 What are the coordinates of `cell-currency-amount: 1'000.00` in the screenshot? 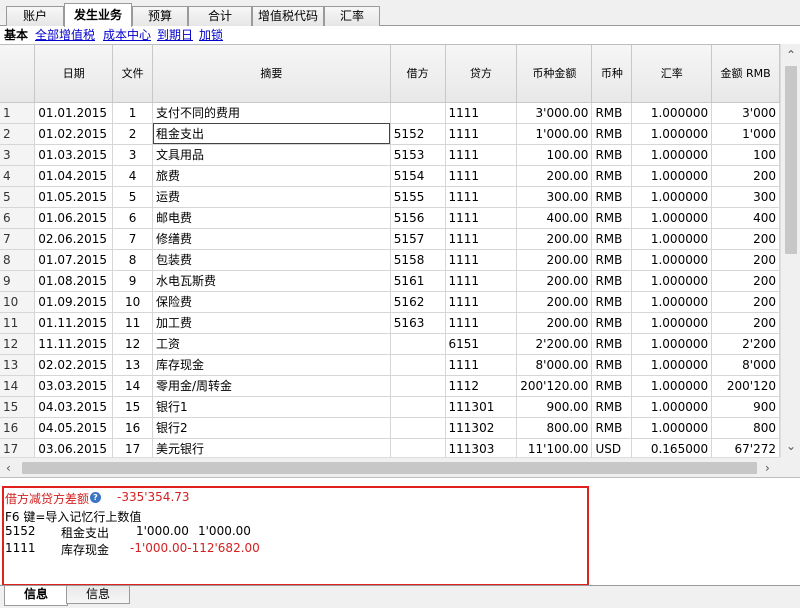 It's located at (554, 134).